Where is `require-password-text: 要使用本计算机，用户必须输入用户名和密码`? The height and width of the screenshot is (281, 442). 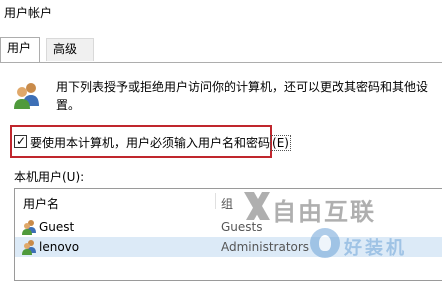 require-password-text: 要使用本计算机，用户必须输入用户名和密码 is located at coordinates (150, 143).